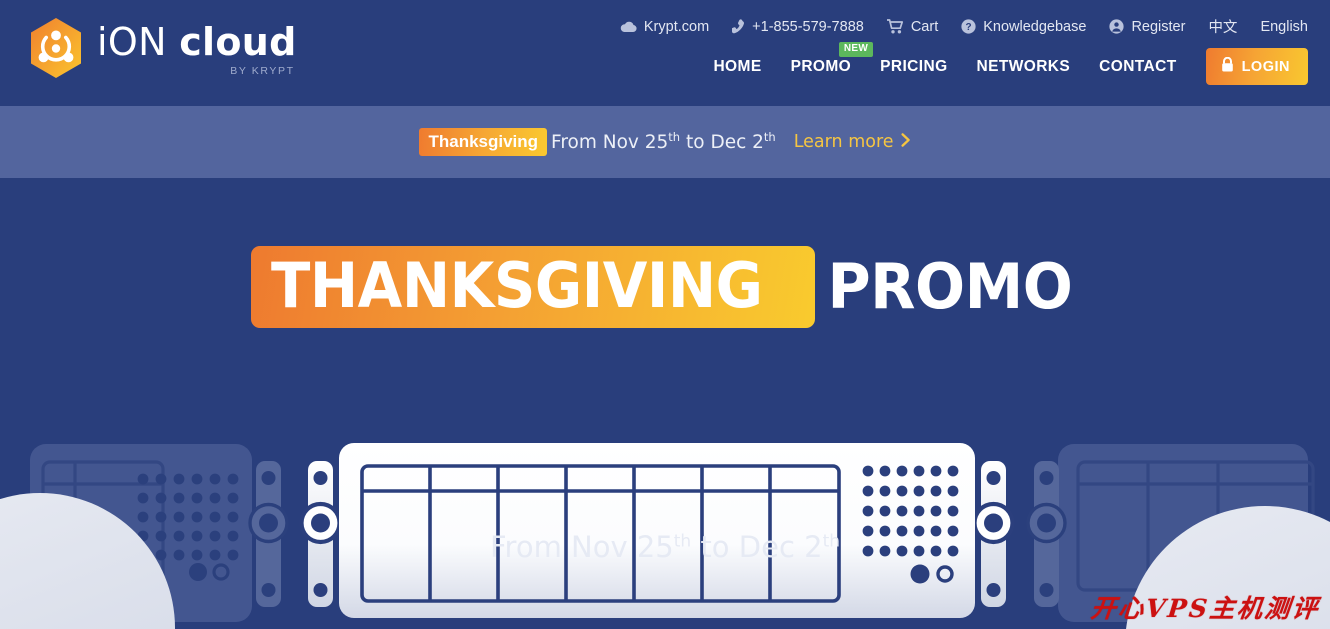 The width and height of the screenshot is (1330, 629). I want to click on promo-banner-text: From Nov 25th to Dec 2th, so click(663, 142).